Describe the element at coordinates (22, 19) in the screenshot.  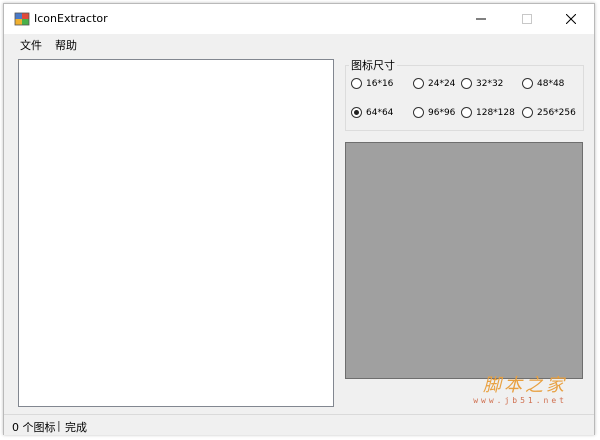
I see `app-icon` at that location.